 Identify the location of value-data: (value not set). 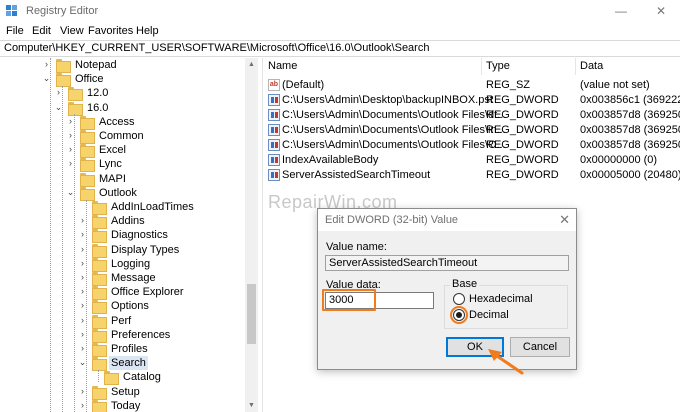
(615, 85).